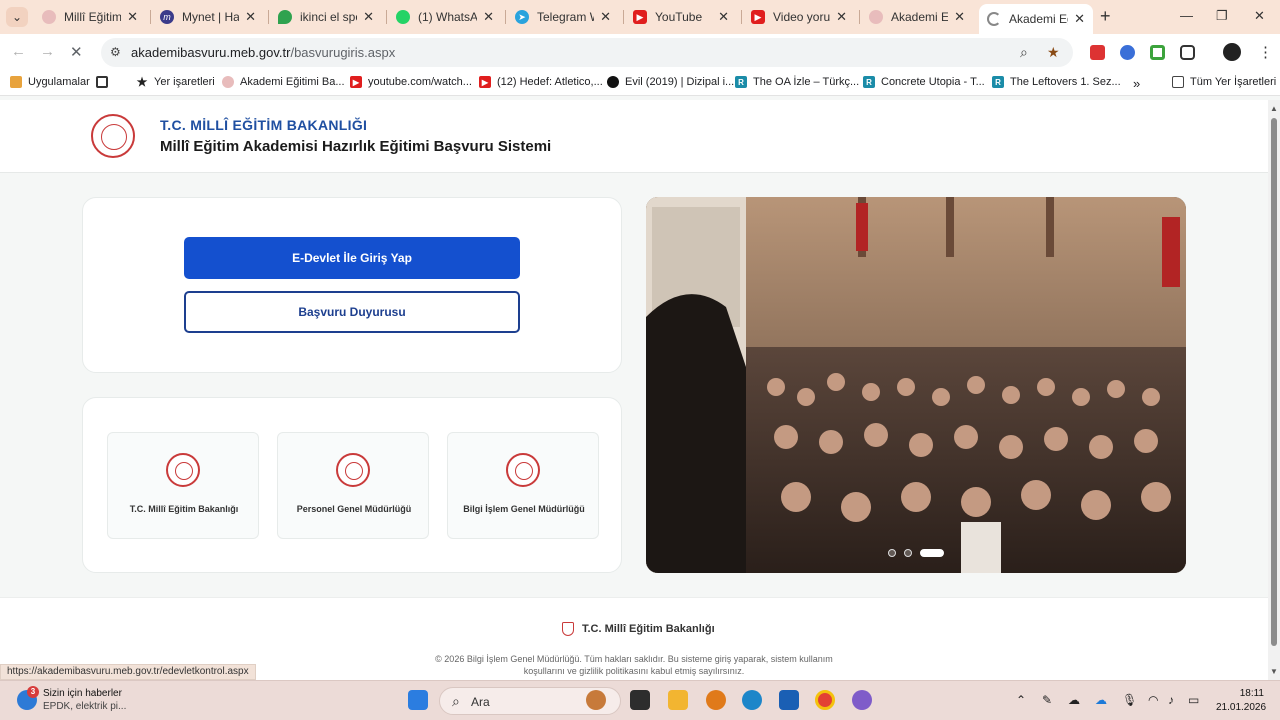 This screenshot has width=1280, height=720. Describe the element at coordinates (1036, 19) in the screenshot. I see `tab-active: Akademi Eği ✕` at that location.